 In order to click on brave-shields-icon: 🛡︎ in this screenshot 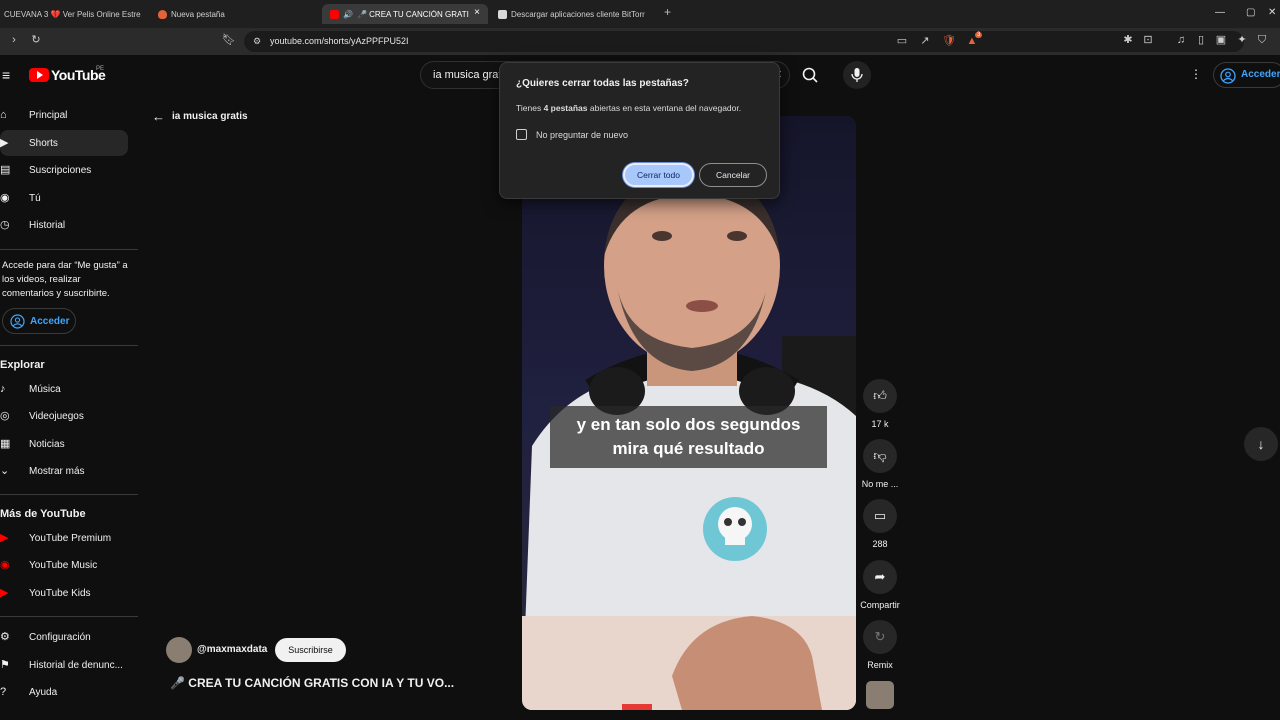, I will do `click(949, 41)`.